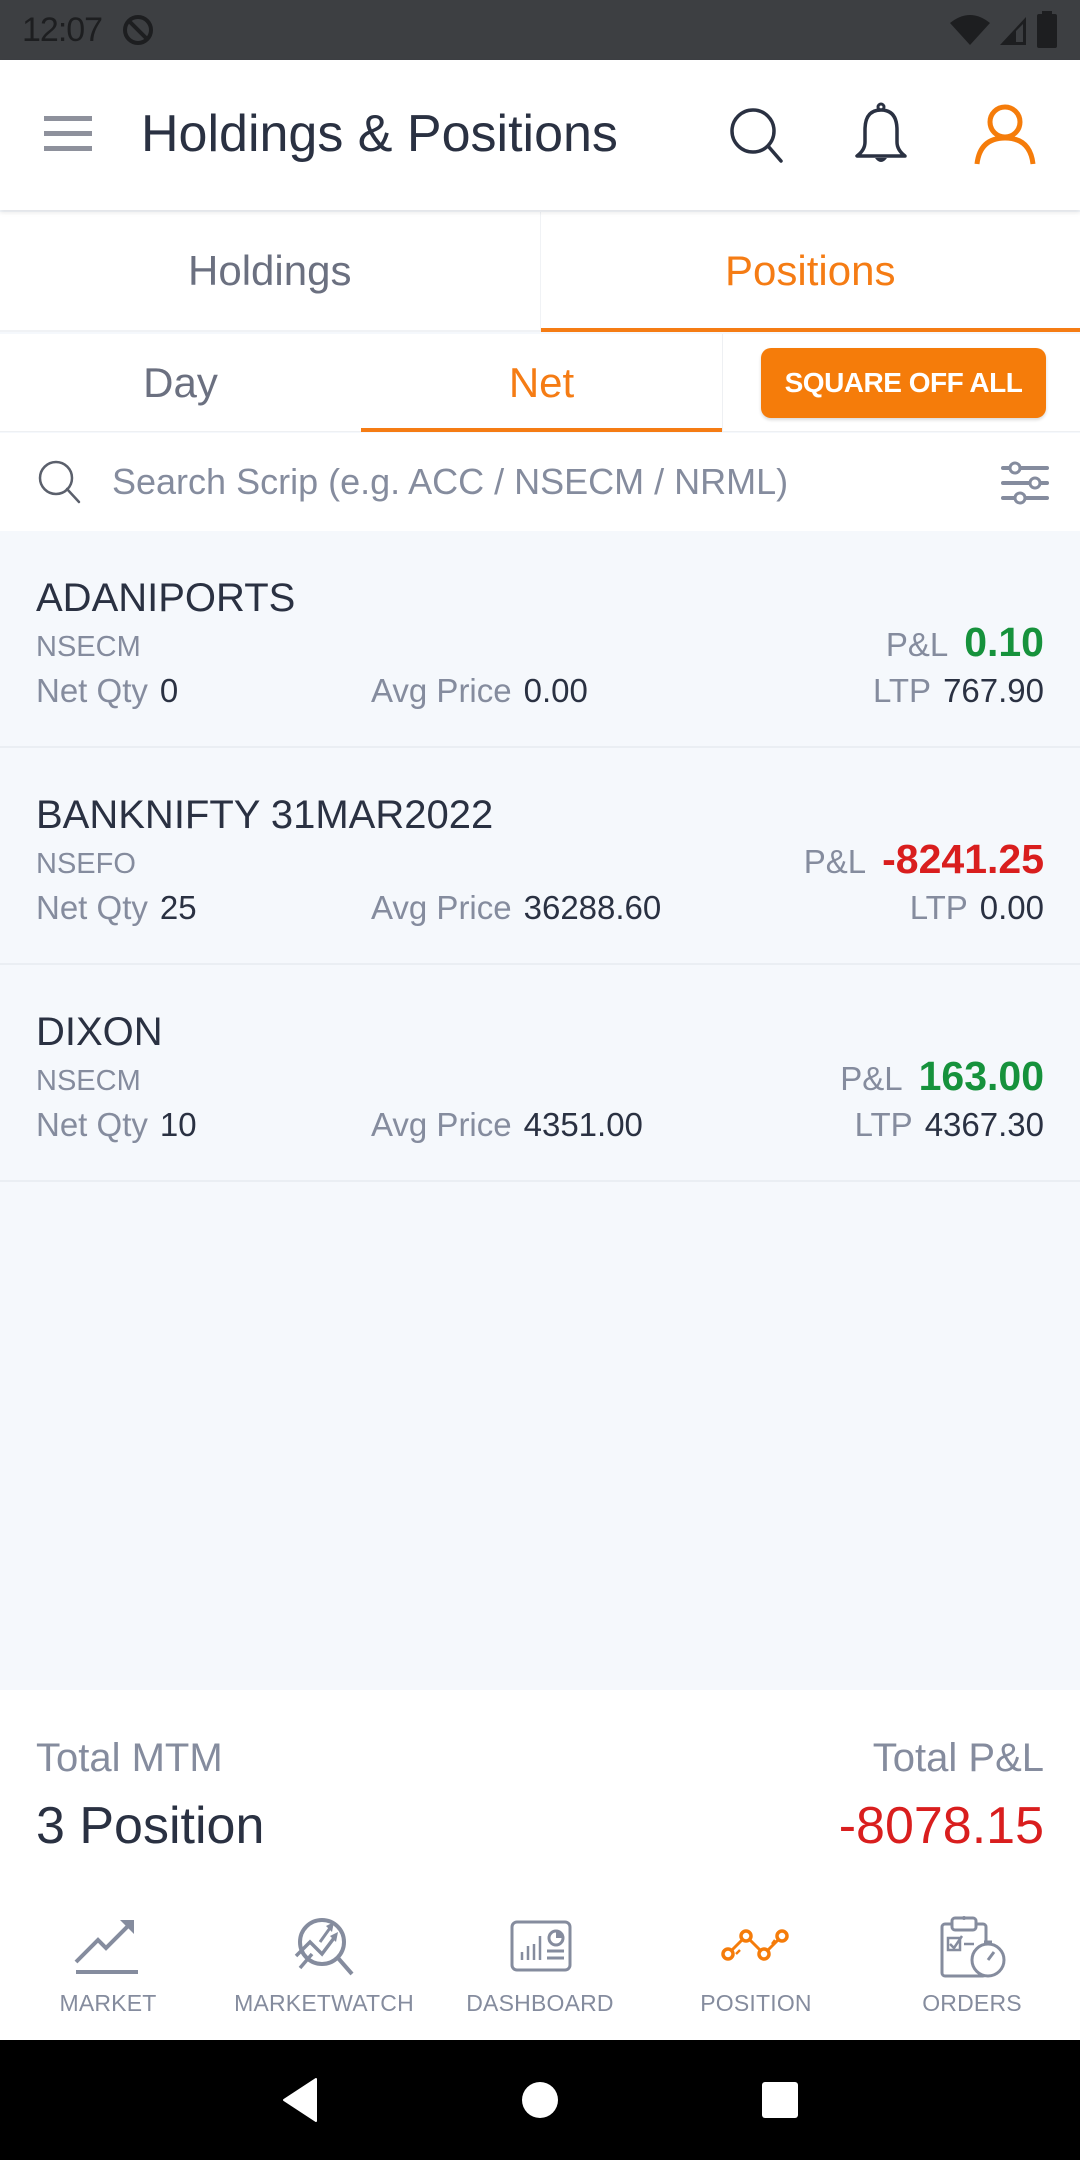 This screenshot has width=1080, height=2160. I want to click on net-qty-label: Net Qty 0, so click(107, 691).